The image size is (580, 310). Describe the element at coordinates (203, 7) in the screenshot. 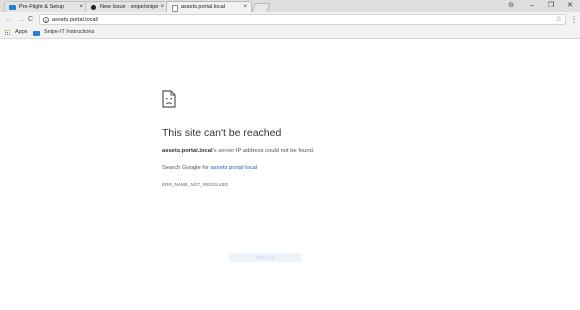

I see `tab-title: assets.portal.local` at that location.